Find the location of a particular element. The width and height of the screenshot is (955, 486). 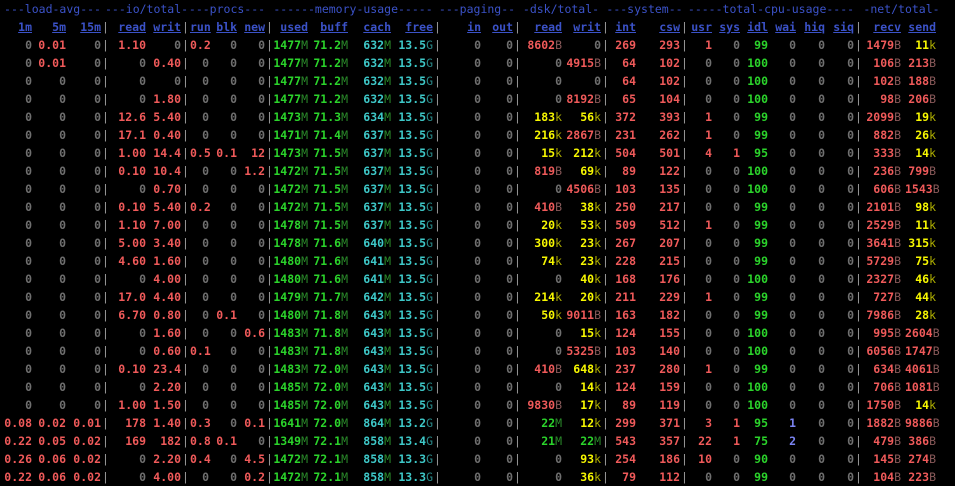

stat-value: 6056B is located at coordinates (883, 351).